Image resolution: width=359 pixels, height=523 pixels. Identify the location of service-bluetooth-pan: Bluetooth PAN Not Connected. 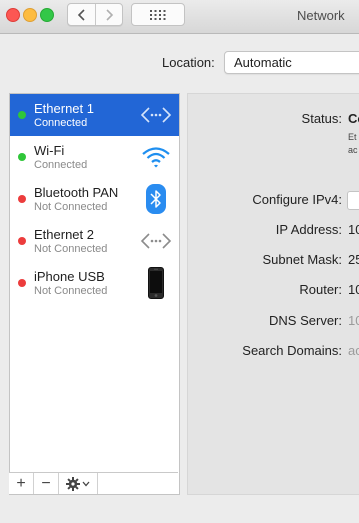
(94, 199).